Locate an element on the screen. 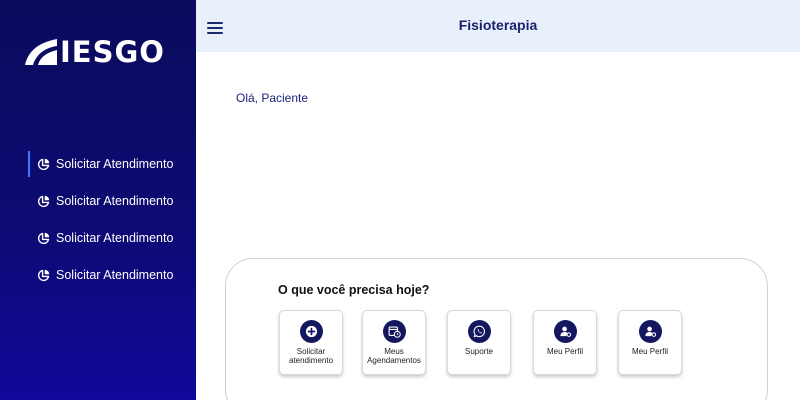 The width and height of the screenshot is (800, 400). request-appointment-button: Solicitar atendimento is located at coordinates (311, 342).